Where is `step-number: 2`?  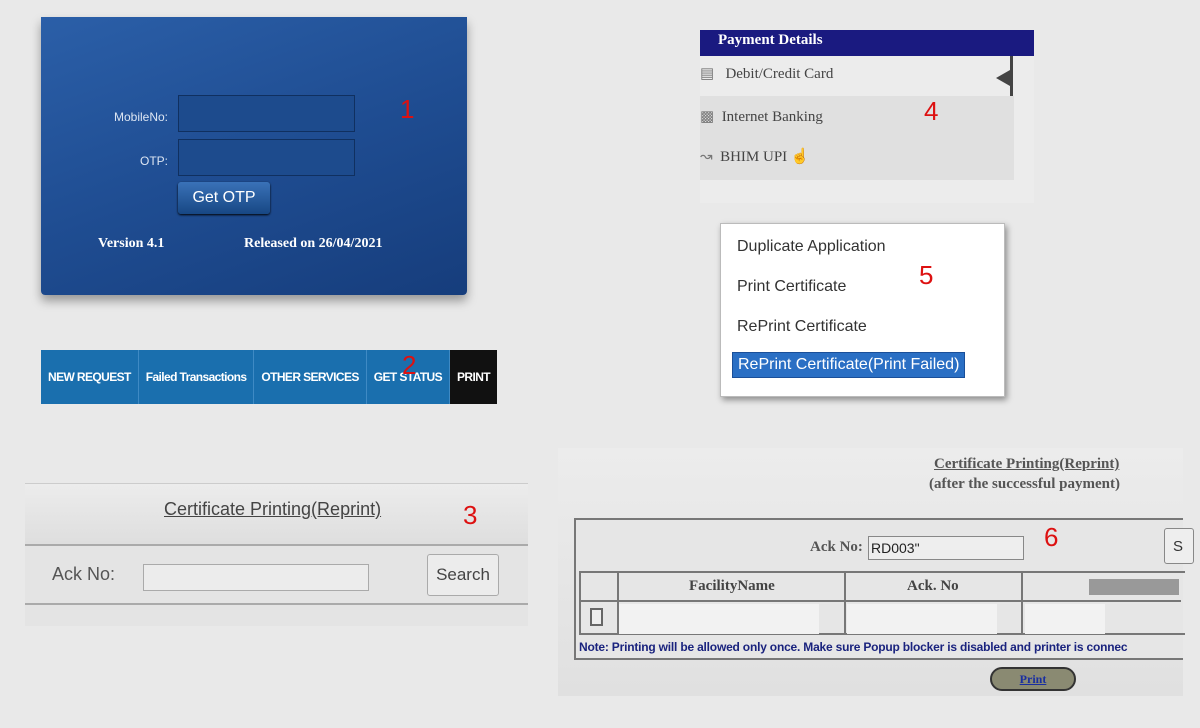 step-number: 2 is located at coordinates (409, 365).